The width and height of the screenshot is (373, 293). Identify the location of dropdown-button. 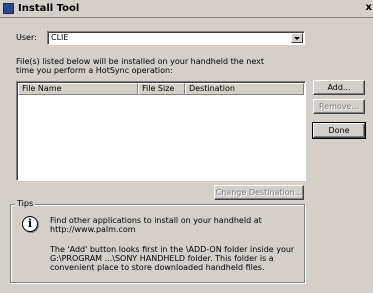
(297, 38).